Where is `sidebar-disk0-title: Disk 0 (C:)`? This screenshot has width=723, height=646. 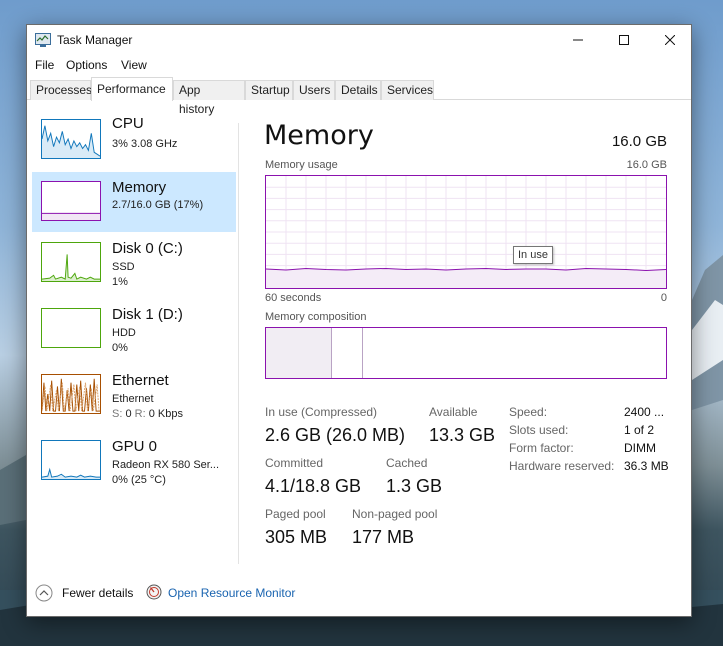
sidebar-disk0-title: Disk 0 (C:) is located at coordinates (147, 248).